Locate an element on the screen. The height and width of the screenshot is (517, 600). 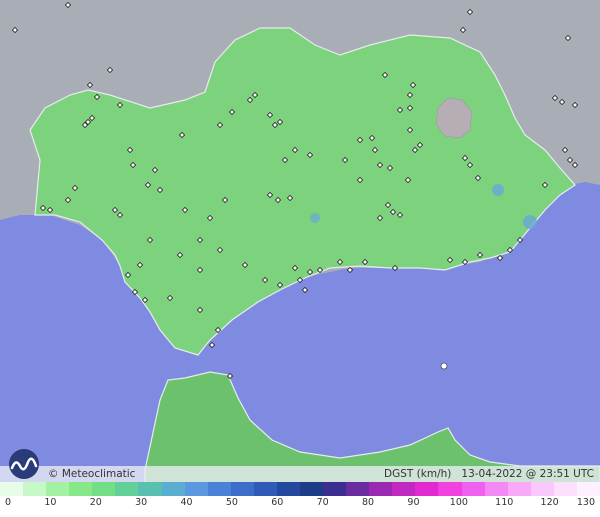
color-scale-tick-label: 70 is located at coordinates (322, 502).